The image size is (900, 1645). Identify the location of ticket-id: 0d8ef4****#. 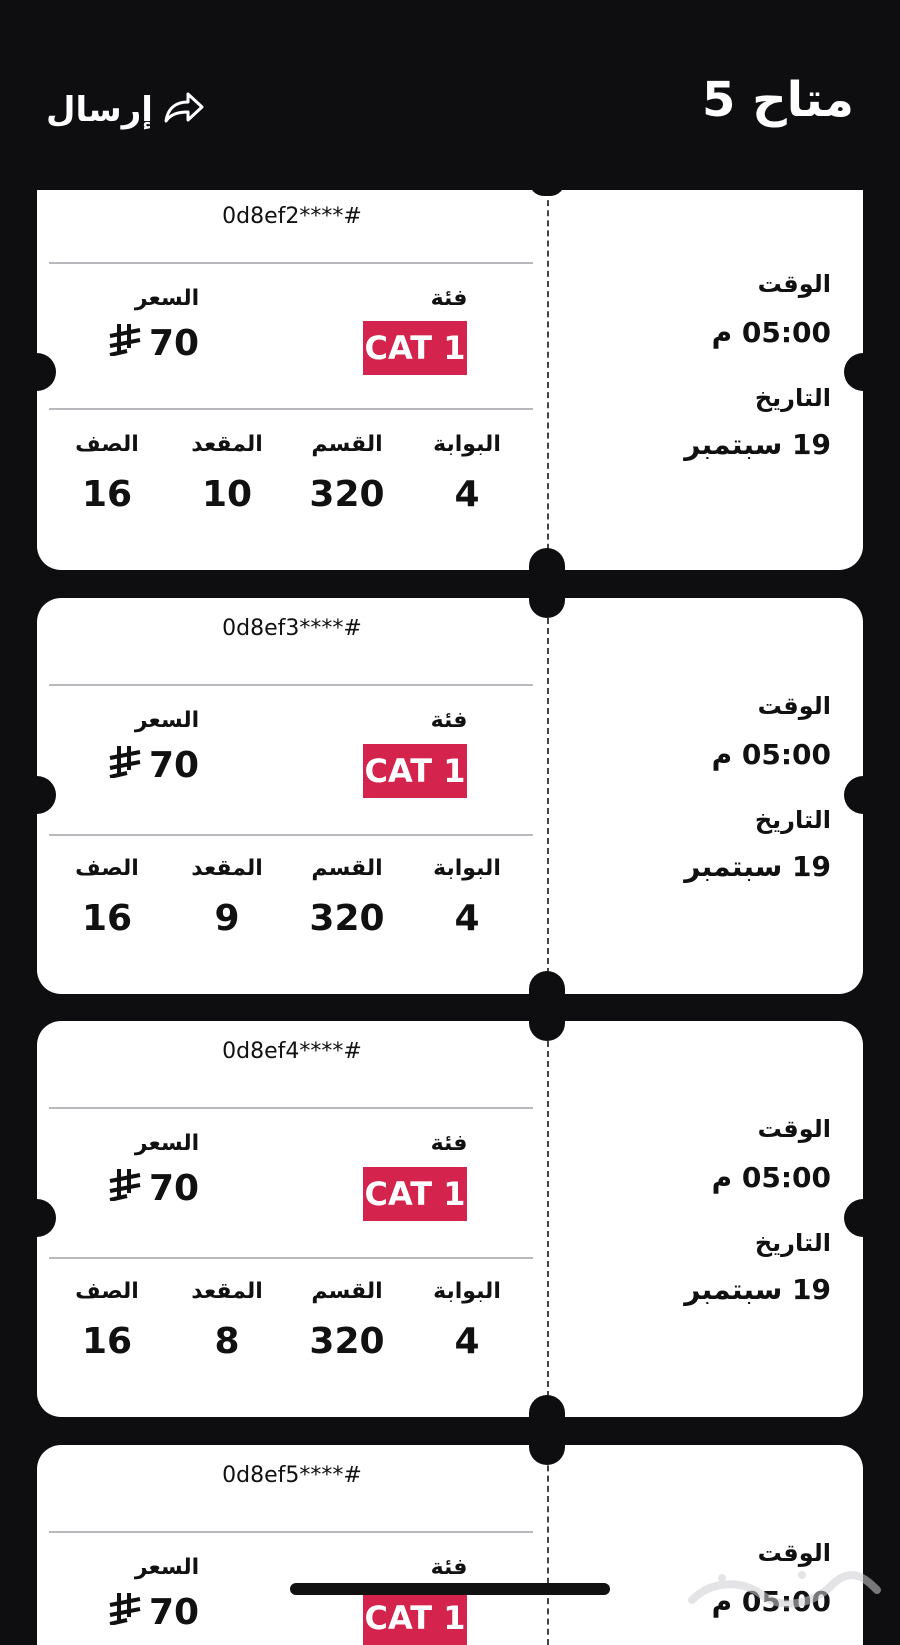
(292, 1051).